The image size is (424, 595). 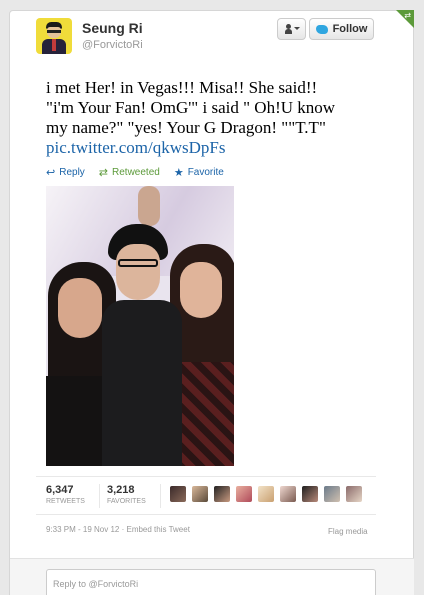 I want to click on reply-input: Reply to @ForvictoRi, so click(x=211, y=582).